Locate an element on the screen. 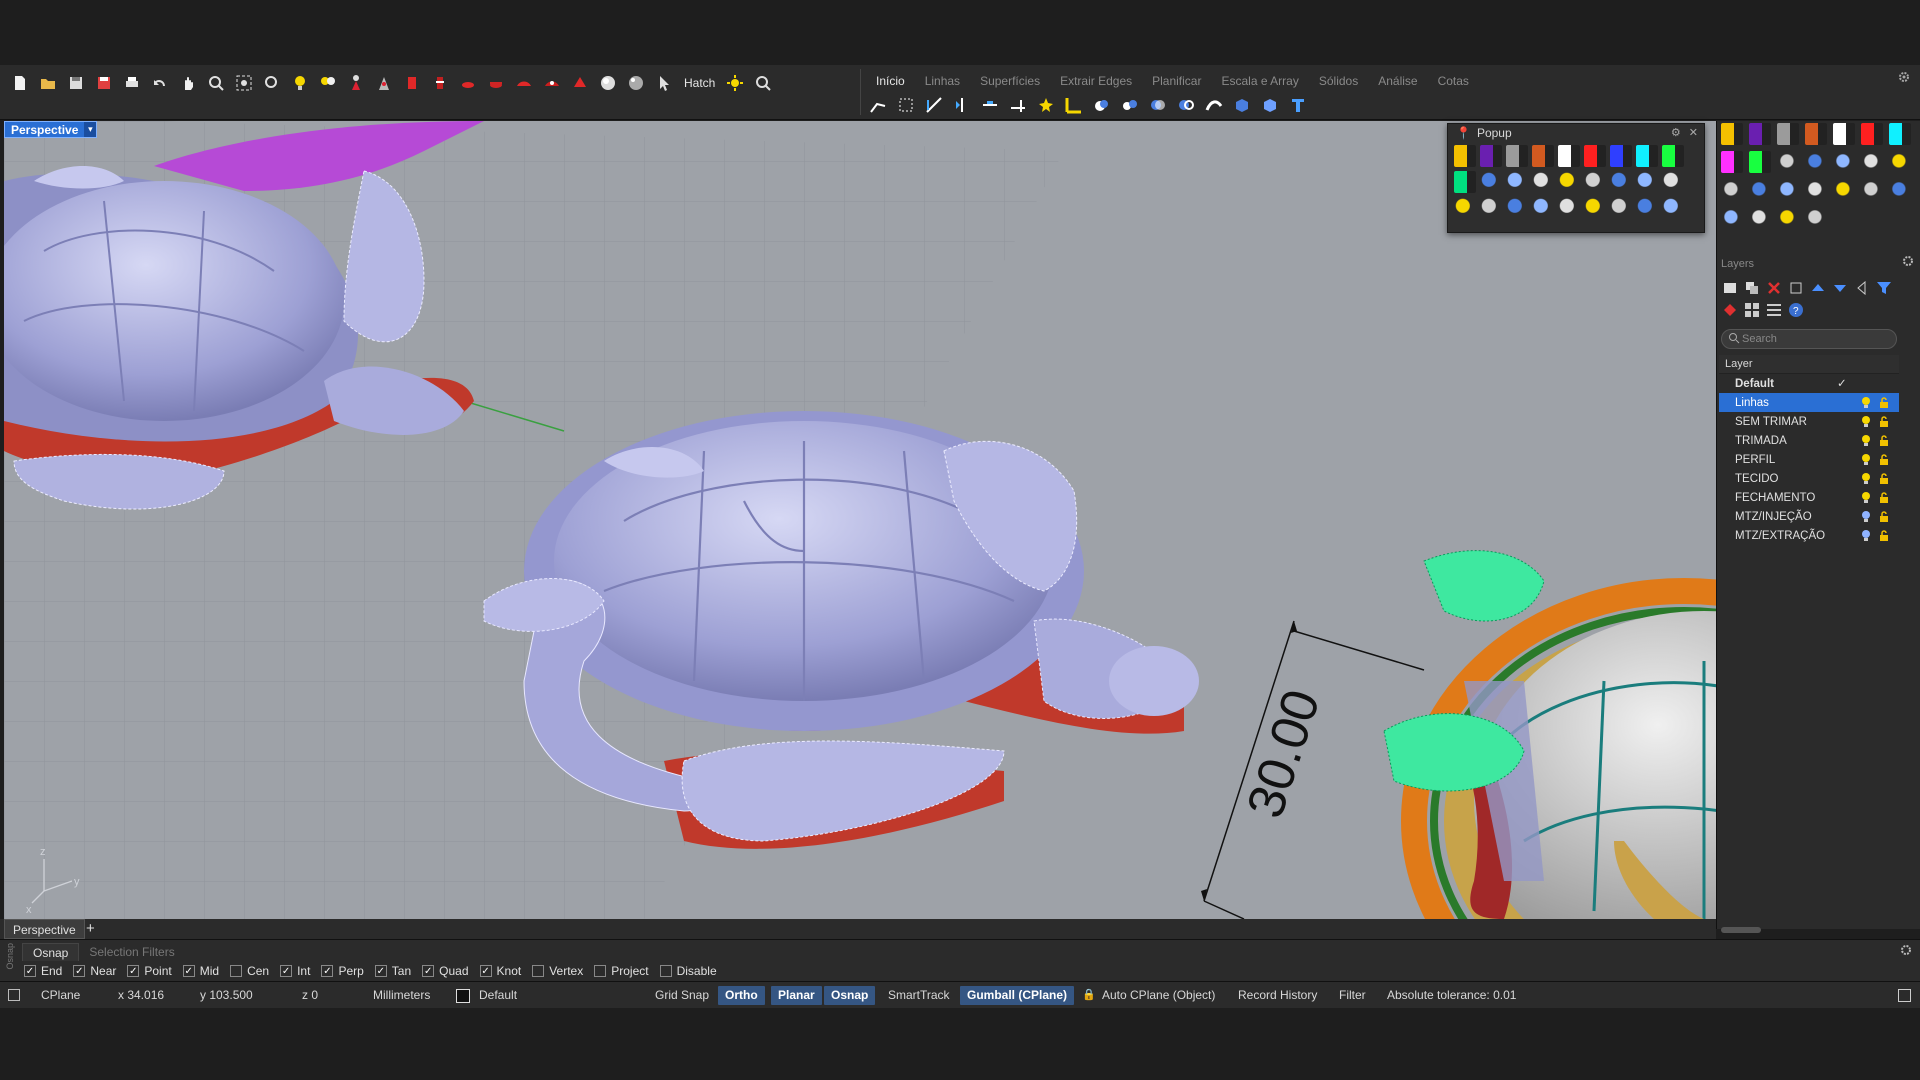  layer-row: SEM TRIMAR is located at coordinates (1809, 421).